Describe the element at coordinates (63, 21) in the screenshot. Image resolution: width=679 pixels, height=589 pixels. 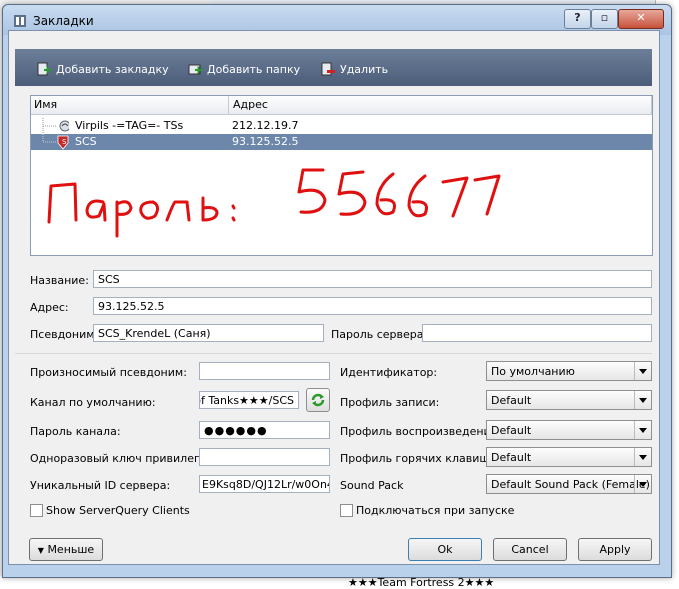
I see `window-title: Закладки` at that location.